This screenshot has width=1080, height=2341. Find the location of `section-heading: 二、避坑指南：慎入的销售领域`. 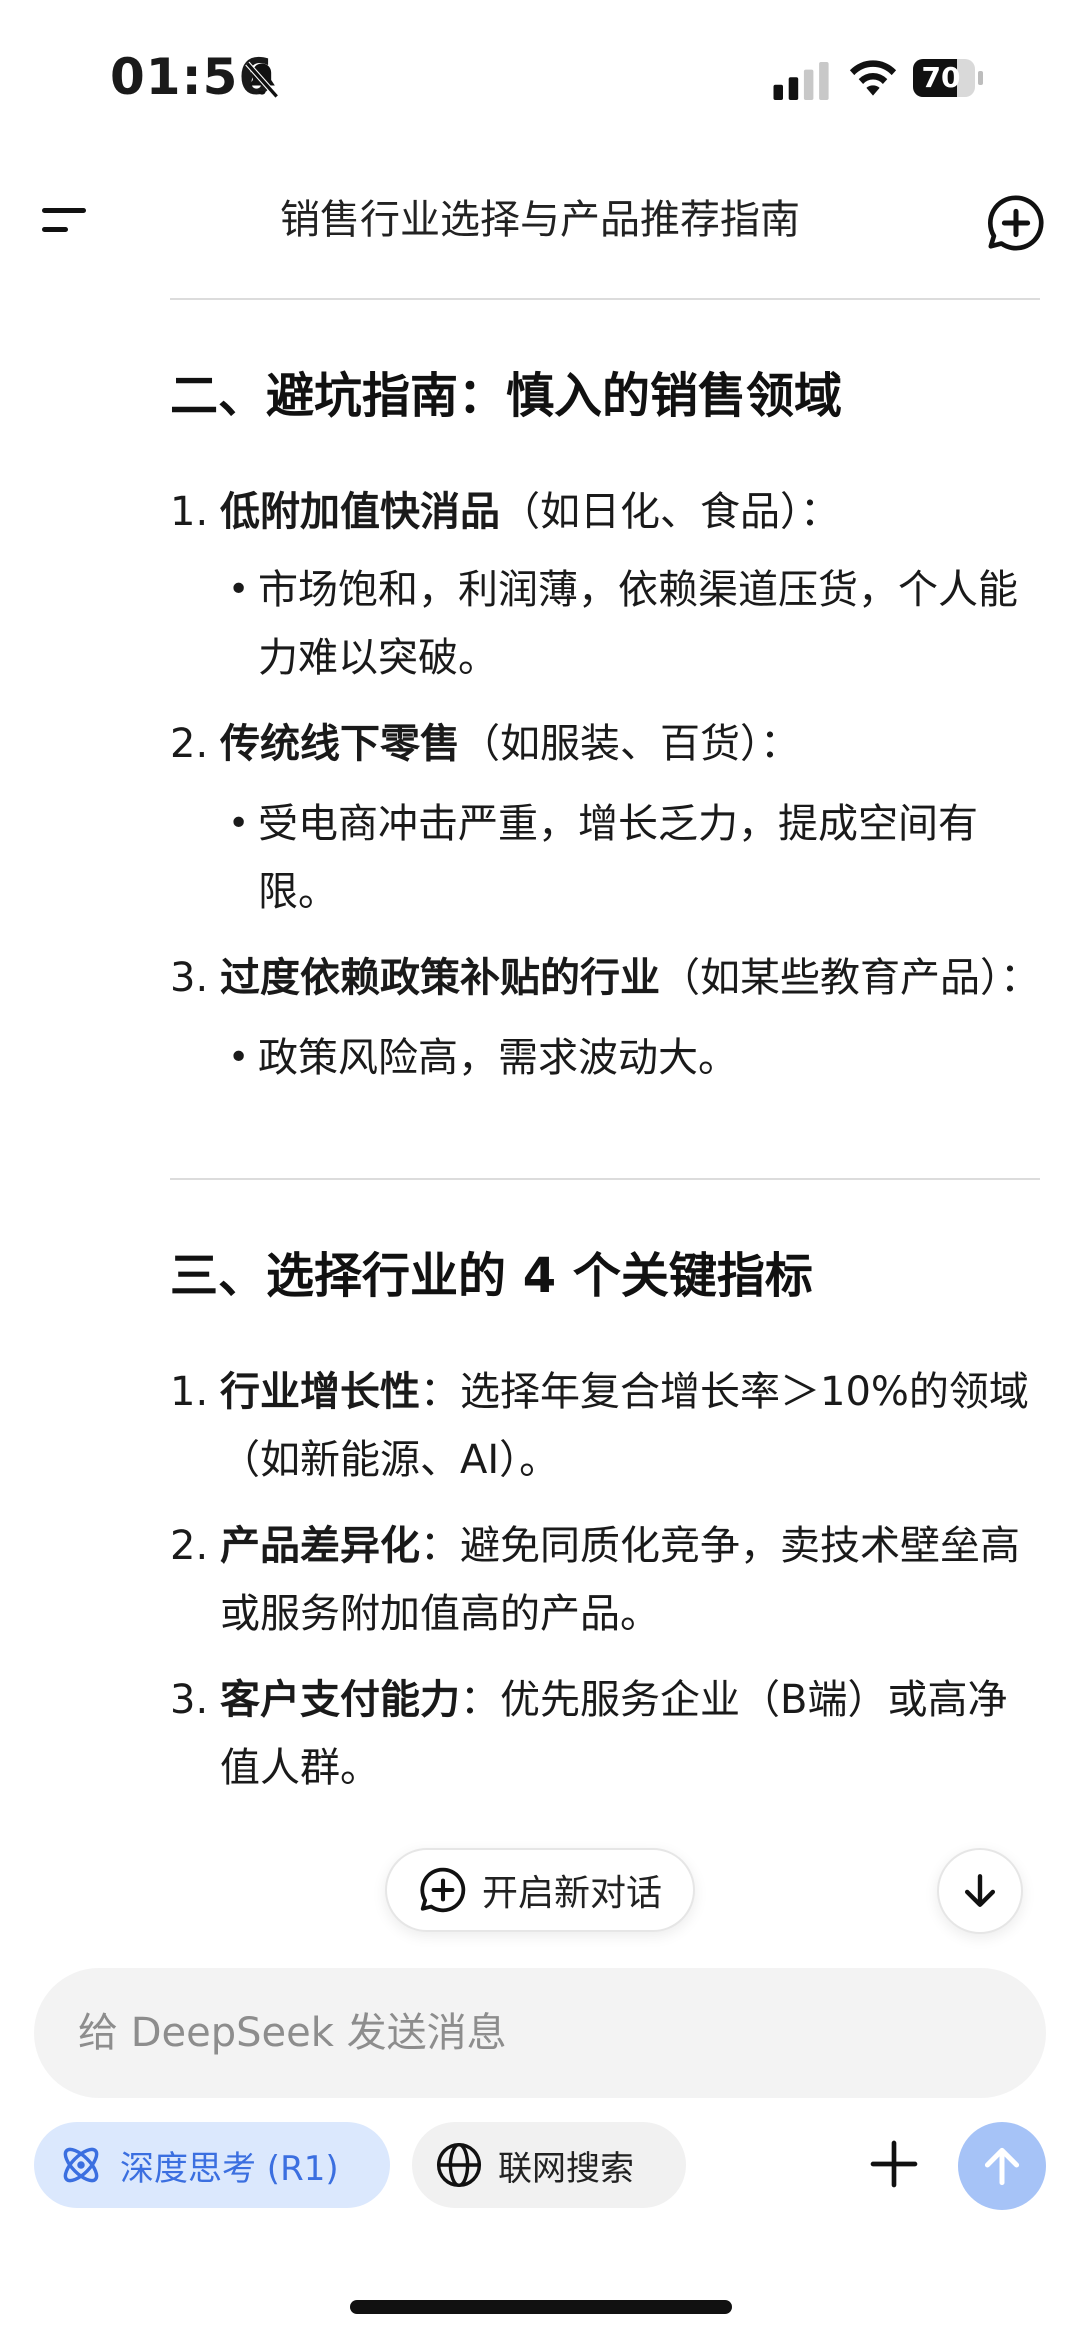

section-heading: 二、避坑指南：慎入的销售领域 is located at coordinates (506, 396).